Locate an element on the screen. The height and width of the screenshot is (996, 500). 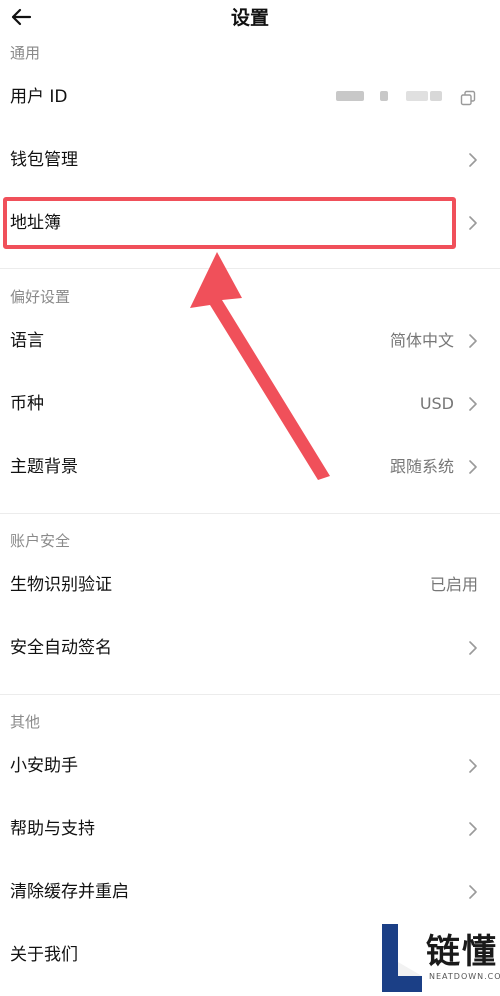
currency-label: 币种 is located at coordinates (27, 404).